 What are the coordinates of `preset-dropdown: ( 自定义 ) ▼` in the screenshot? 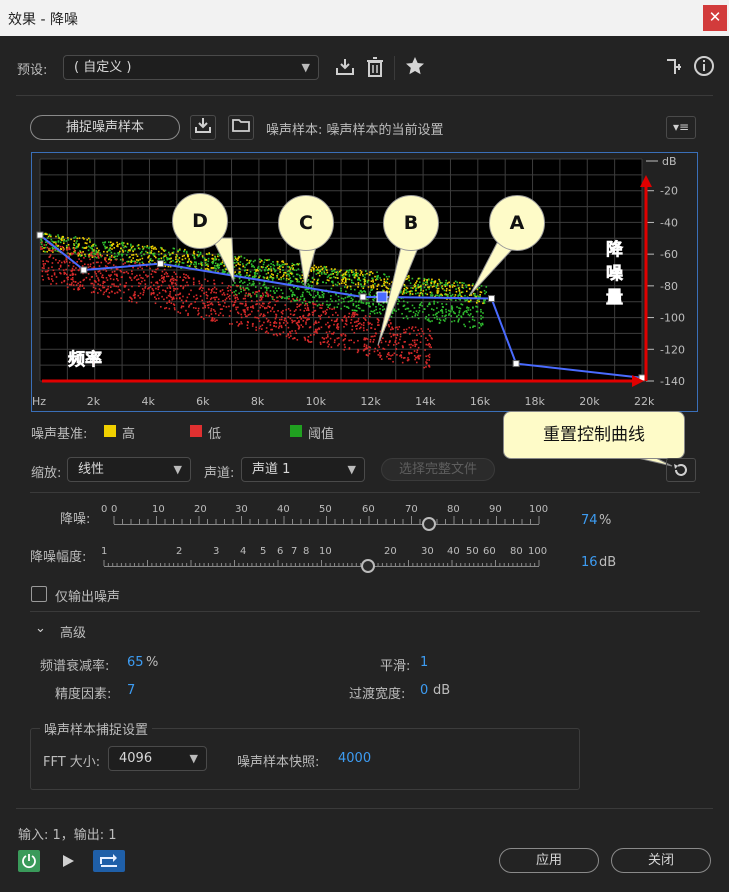 It's located at (191, 67).